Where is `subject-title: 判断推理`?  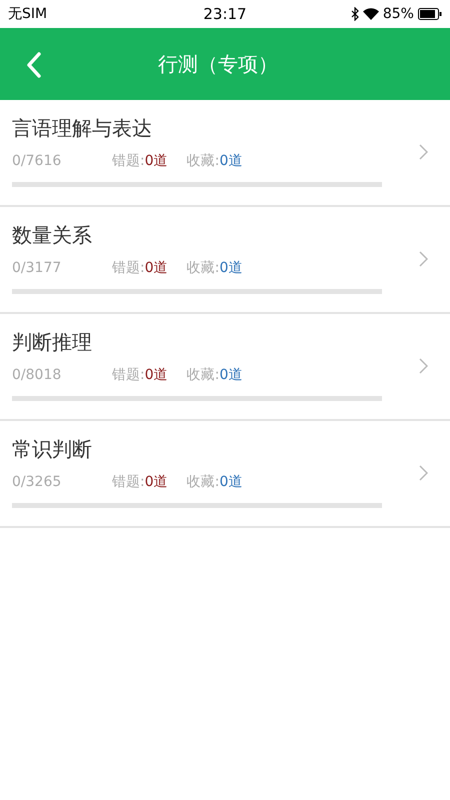 subject-title: 判断推理 is located at coordinates (52, 342).